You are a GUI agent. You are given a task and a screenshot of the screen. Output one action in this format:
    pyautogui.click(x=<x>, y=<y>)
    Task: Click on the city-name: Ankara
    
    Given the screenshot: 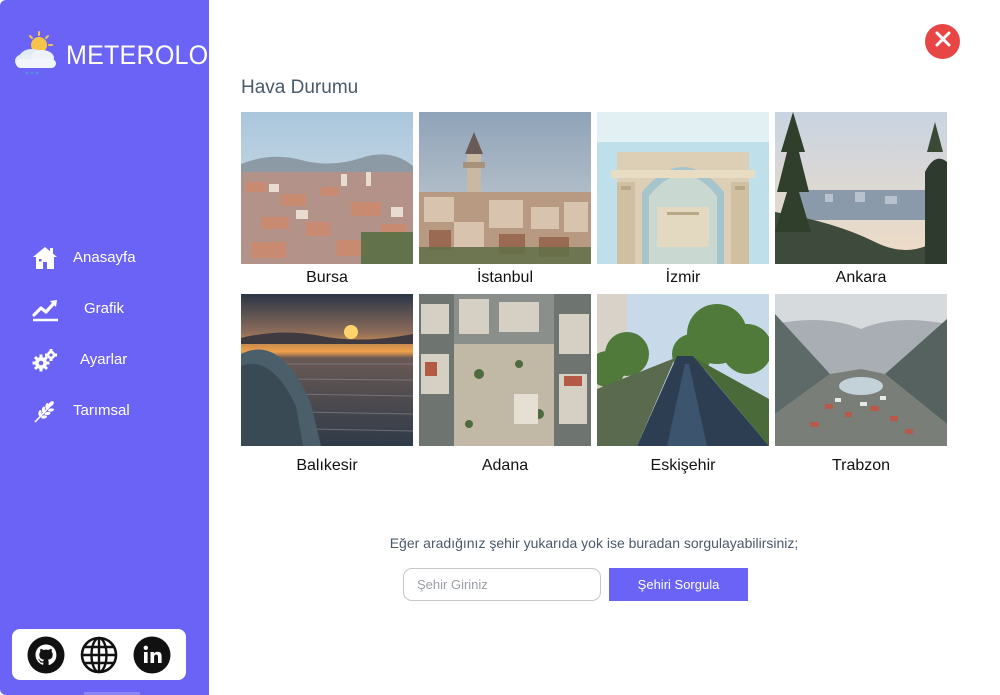 What is the action you would take?
    pyautogui.click(x=861, y=277)
    